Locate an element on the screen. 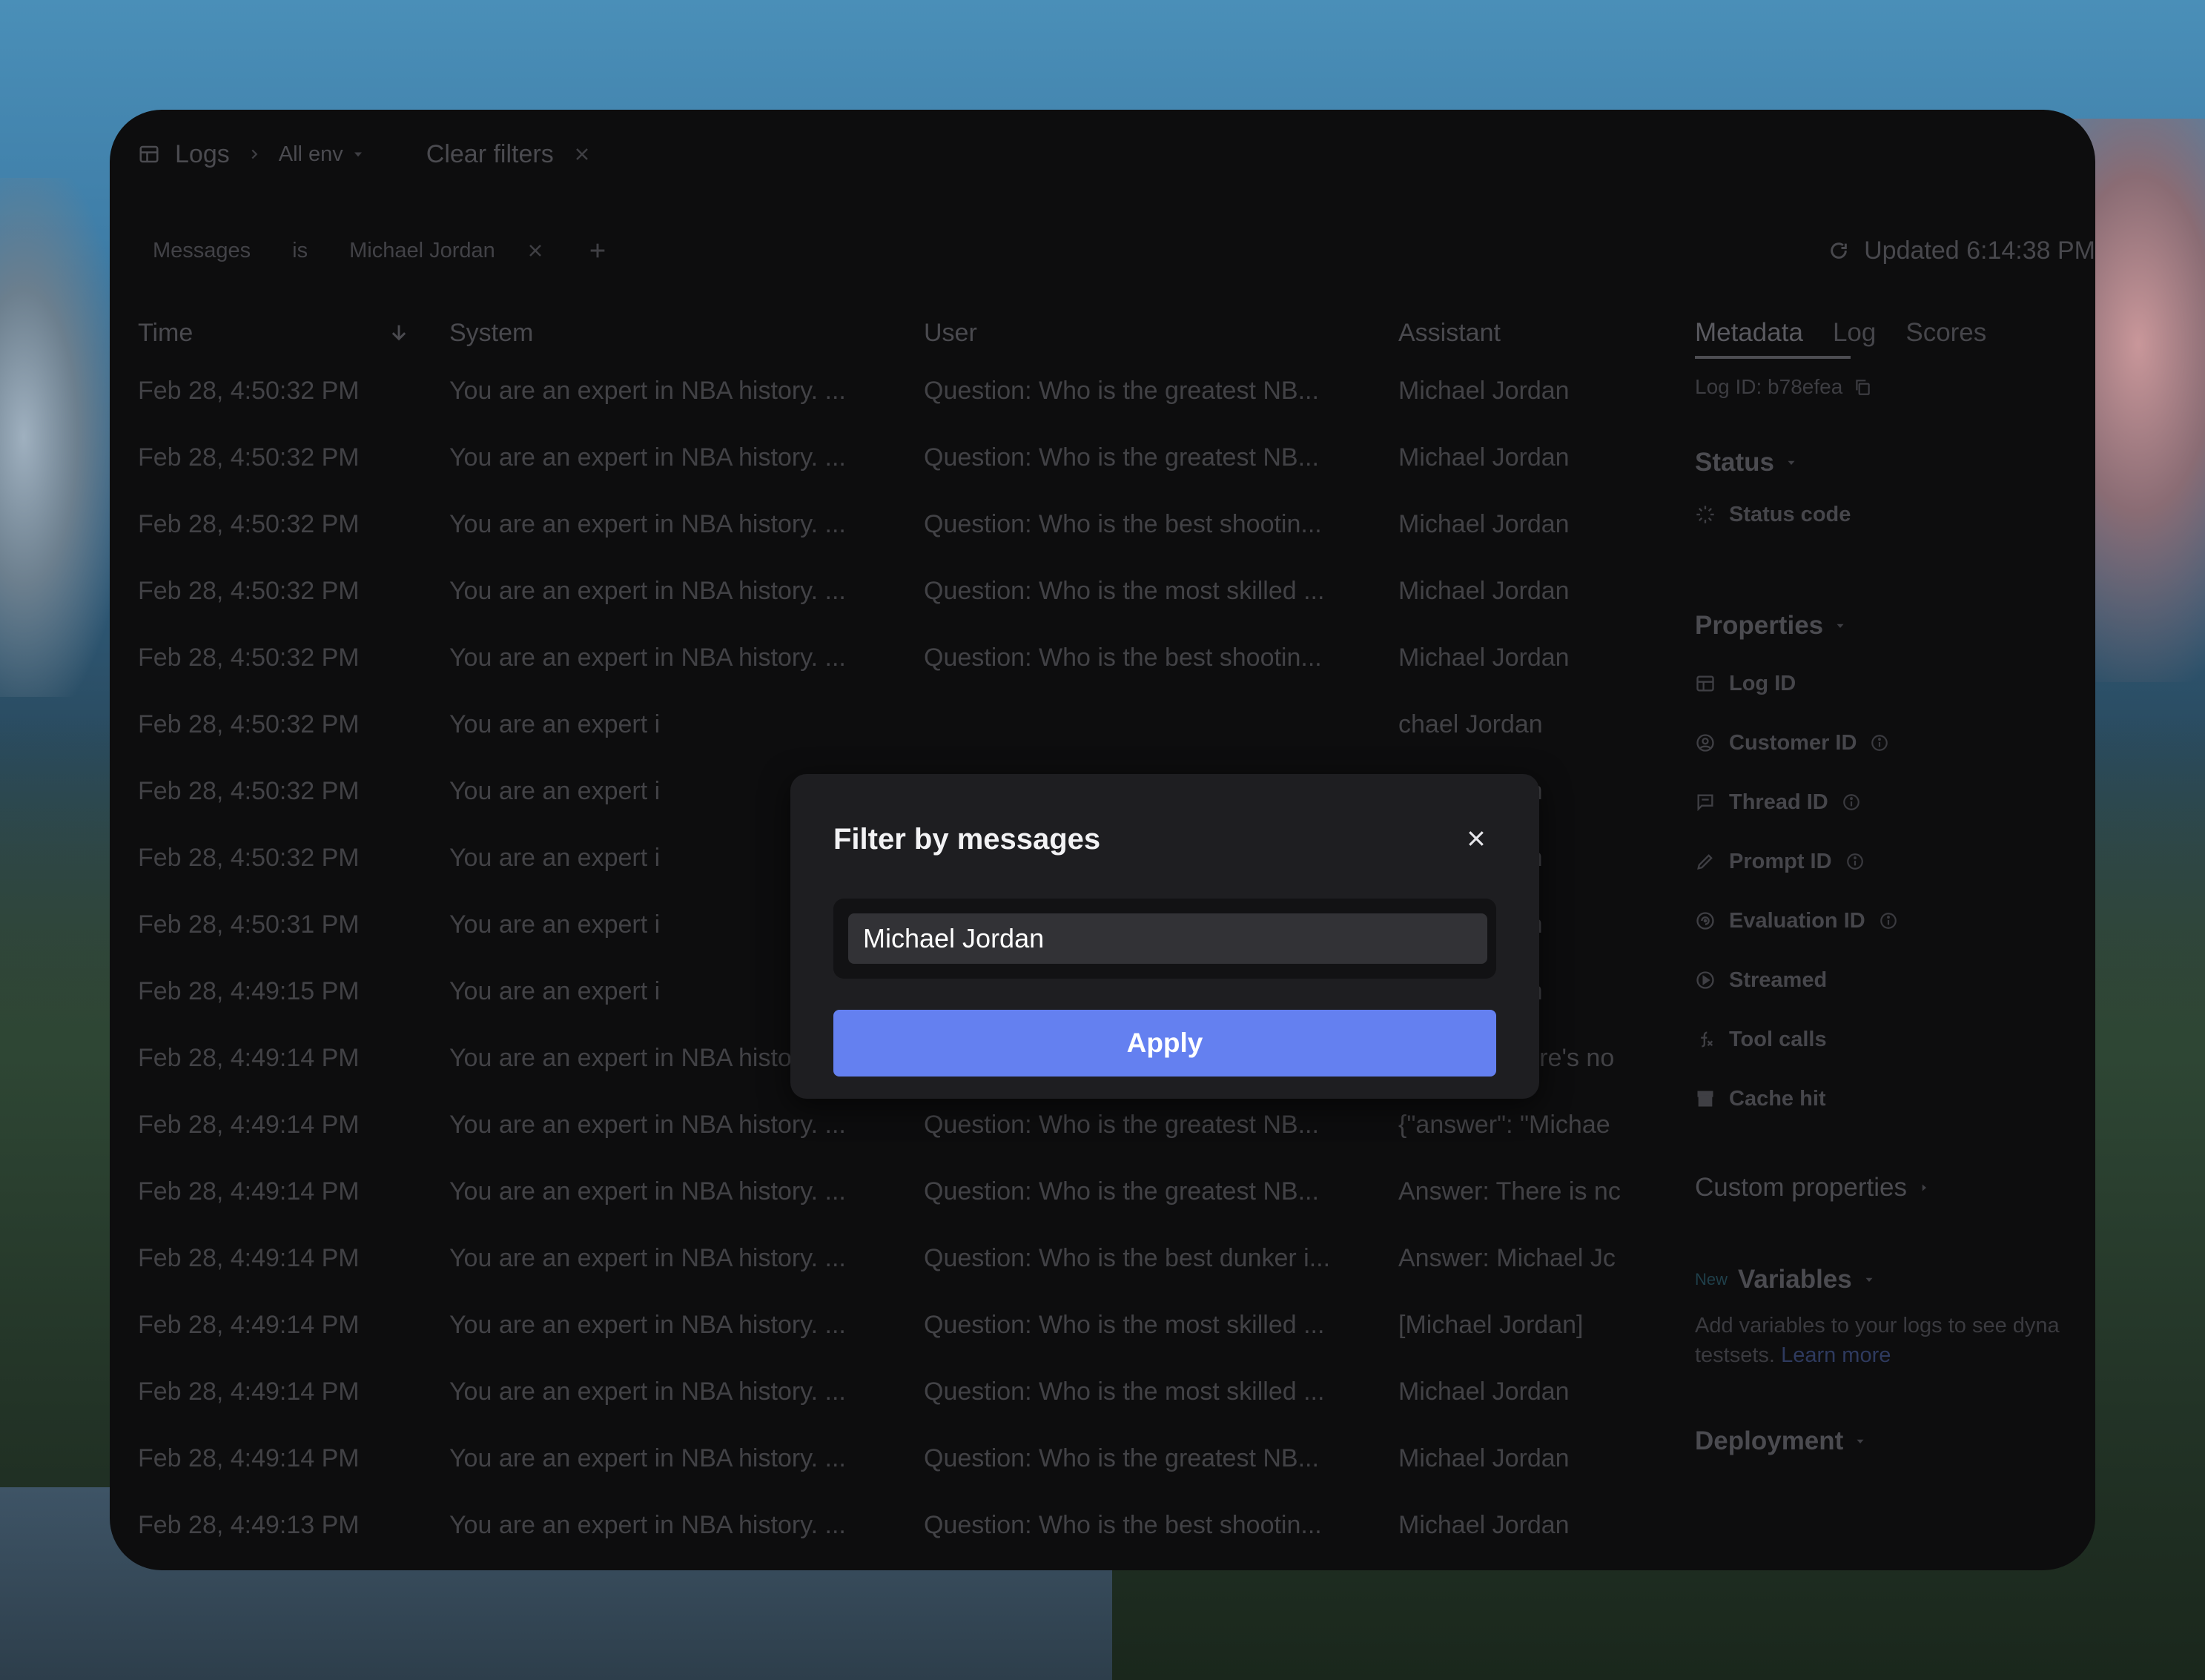  filter-operator: is is located at coordinates (300, 251).